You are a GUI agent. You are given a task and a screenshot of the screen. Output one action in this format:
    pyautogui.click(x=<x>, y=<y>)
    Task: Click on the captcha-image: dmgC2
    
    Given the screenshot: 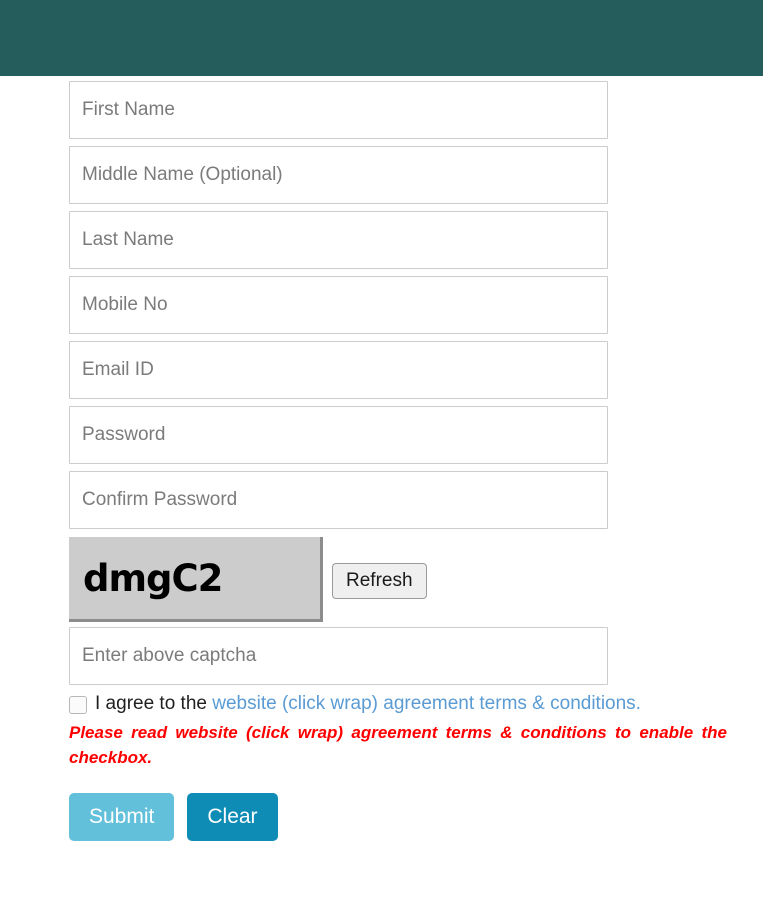 What is the action you would take?
    pyautogui.click(x=196, y=579)
    